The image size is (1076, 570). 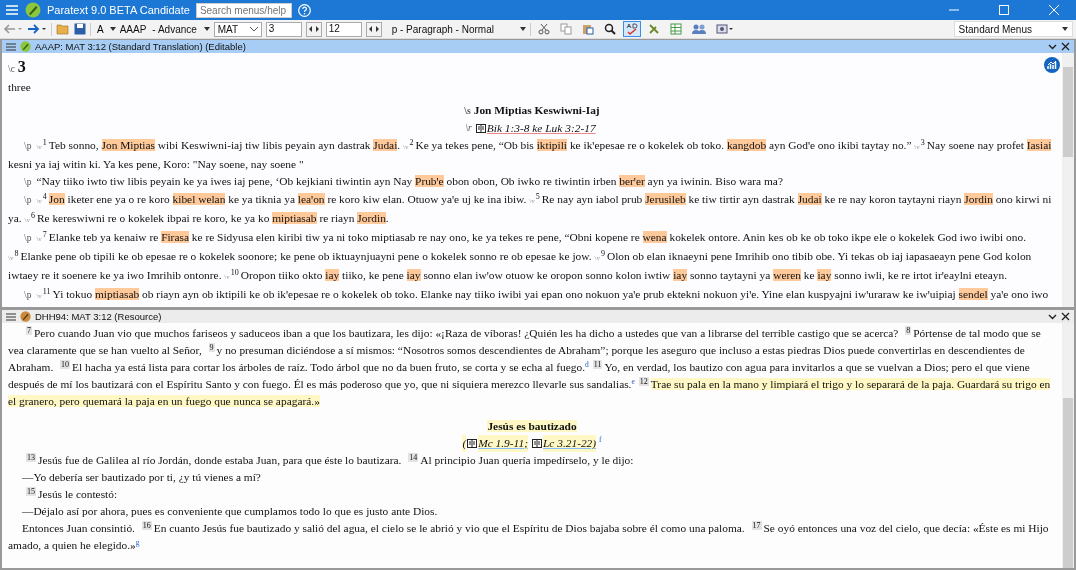 I want to click on verse-spin-buttons, so click(x=373, y=29).